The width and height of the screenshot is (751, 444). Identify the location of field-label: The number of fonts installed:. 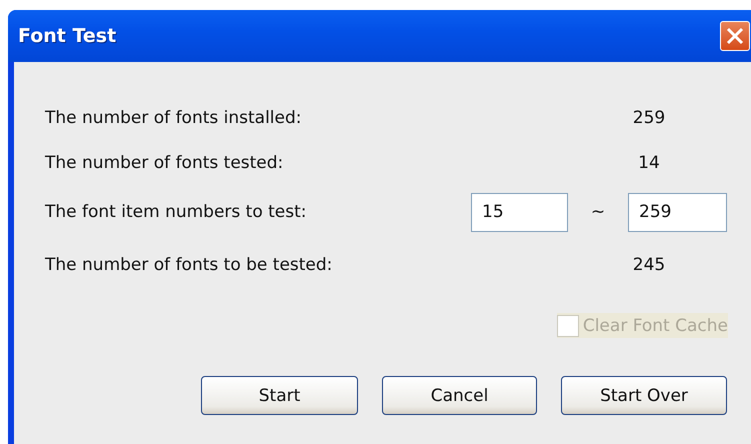
(173, 118).